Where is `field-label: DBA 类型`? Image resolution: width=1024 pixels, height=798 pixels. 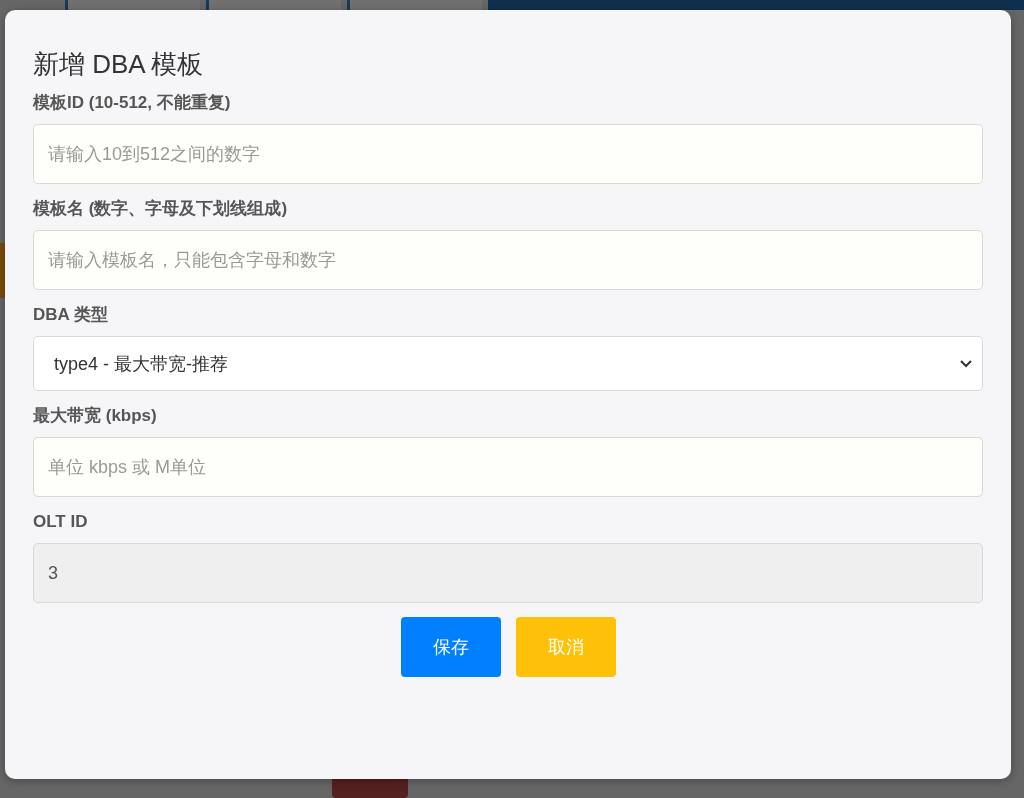 field-label: DBA 类型 is located at coordinates (71, 315).